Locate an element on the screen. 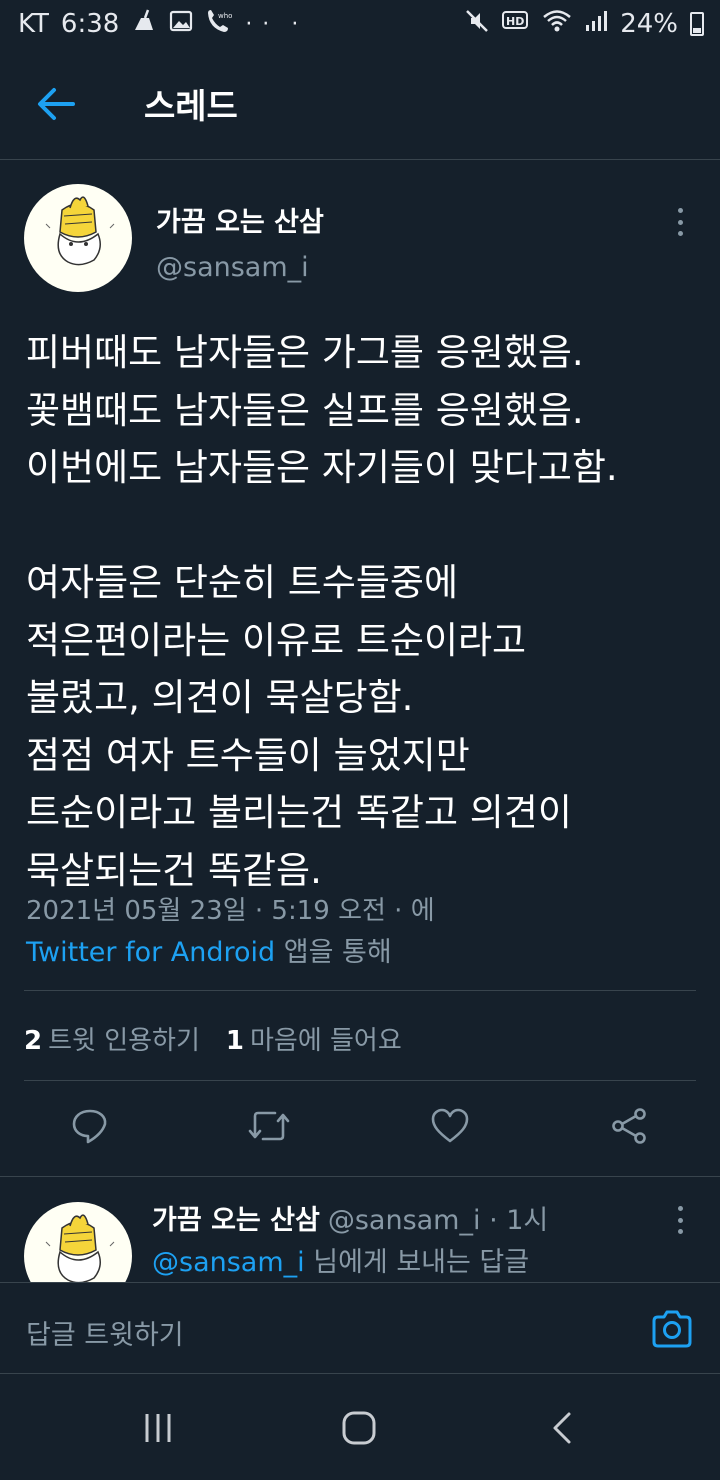 Image resolution: width=720 pixels, height=1480 pixels. likes-stat: 1 마음에 들어요 is located at coordinates (314, 1038).